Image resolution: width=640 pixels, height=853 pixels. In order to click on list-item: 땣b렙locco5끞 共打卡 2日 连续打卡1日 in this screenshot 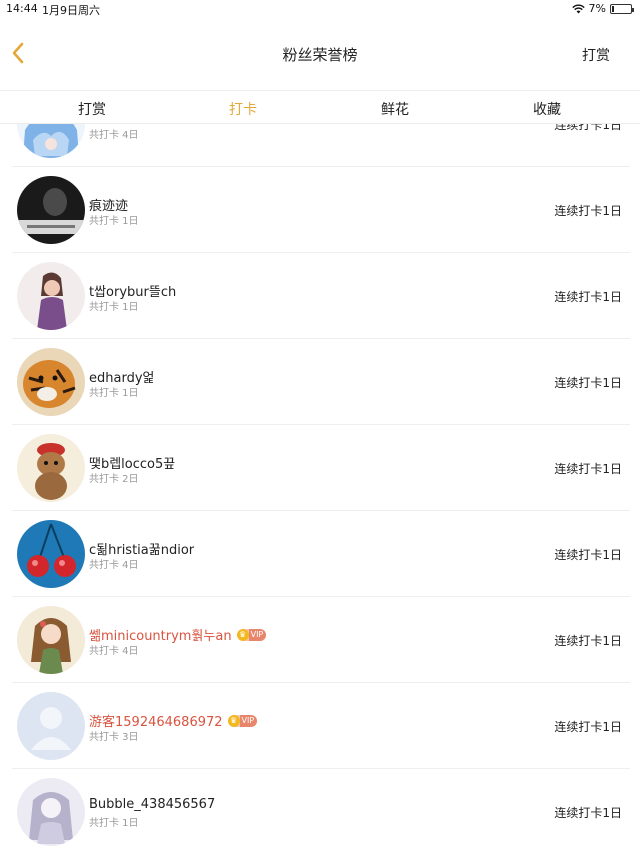, I will do `click(320, 468)`.